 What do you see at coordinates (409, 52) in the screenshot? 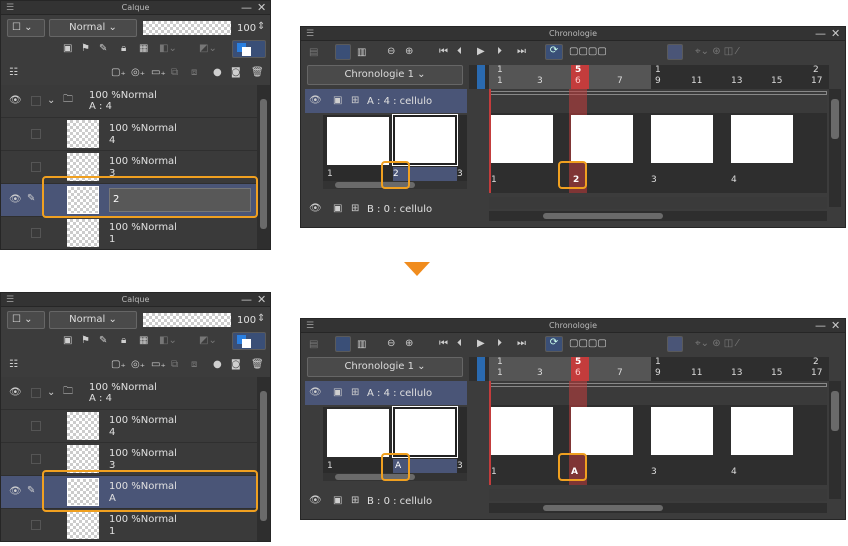
I see `zoom-in-icon: ⊕` at bounding box center [409, 52].